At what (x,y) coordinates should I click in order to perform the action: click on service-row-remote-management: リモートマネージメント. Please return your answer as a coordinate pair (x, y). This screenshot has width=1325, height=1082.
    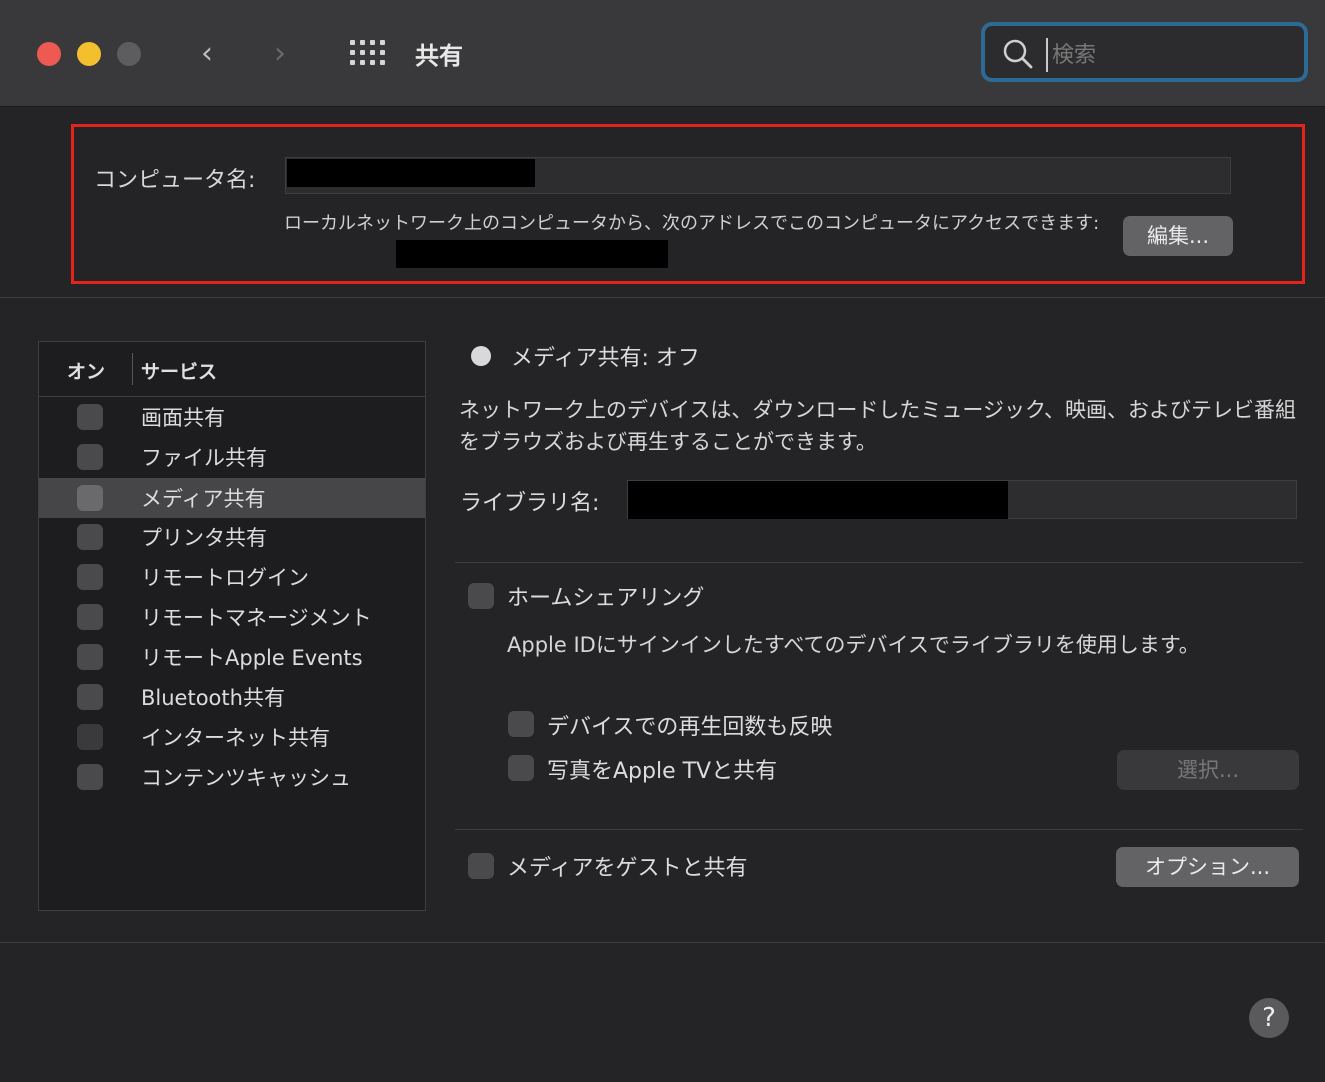
    Looking at the image, I should click on (232, 617).